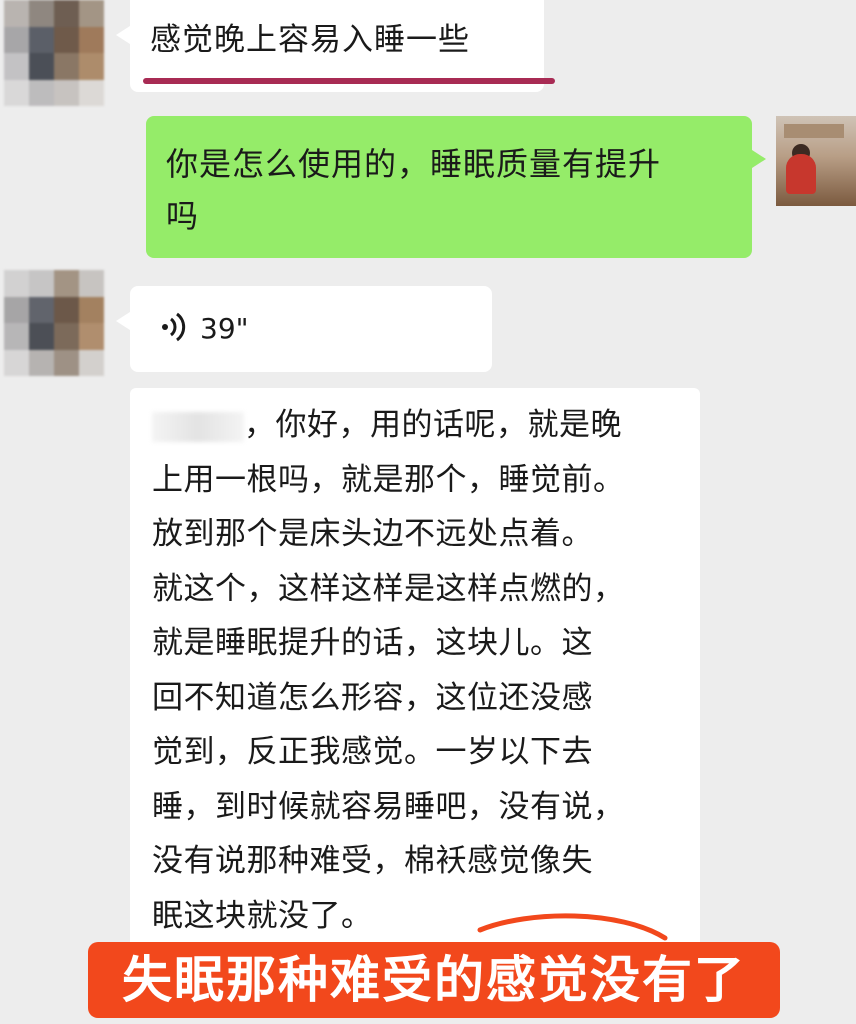 This screenshot has height=1024, width=856. I want to click on outgoing-message-bubble: 你是怎么使用的，睡眠质量有提升 吗, so click(456, 187).